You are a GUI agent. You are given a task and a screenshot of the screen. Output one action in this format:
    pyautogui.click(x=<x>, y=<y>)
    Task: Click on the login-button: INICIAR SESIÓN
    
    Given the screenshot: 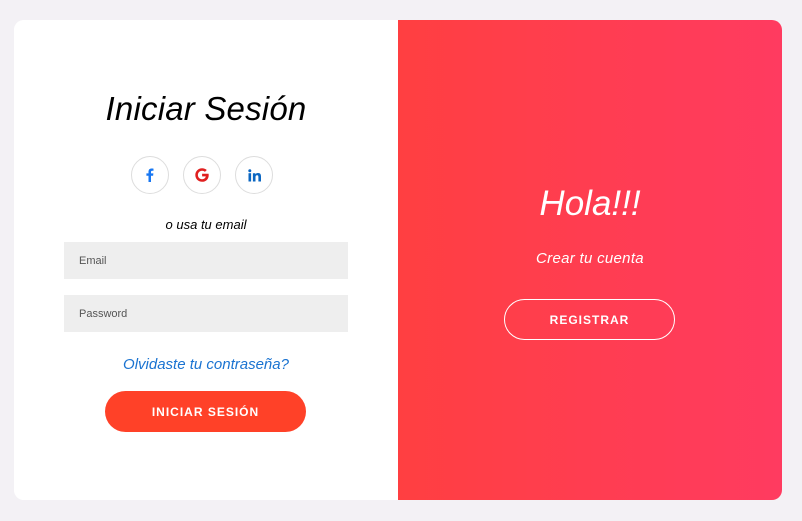 What is the action you would take?
    pyautogui.click(x=205, y=411)
    